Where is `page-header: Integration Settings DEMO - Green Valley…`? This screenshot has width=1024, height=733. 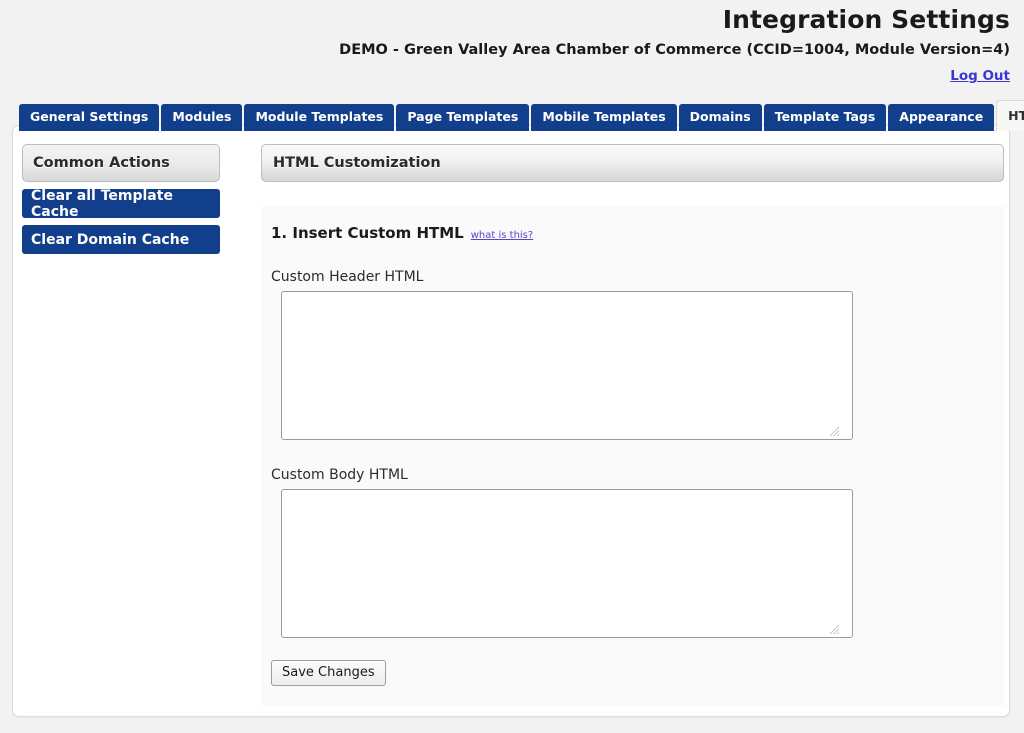 page-header: Integration Settings DEMO - Green Valley… is located at coordinates (512, 42).